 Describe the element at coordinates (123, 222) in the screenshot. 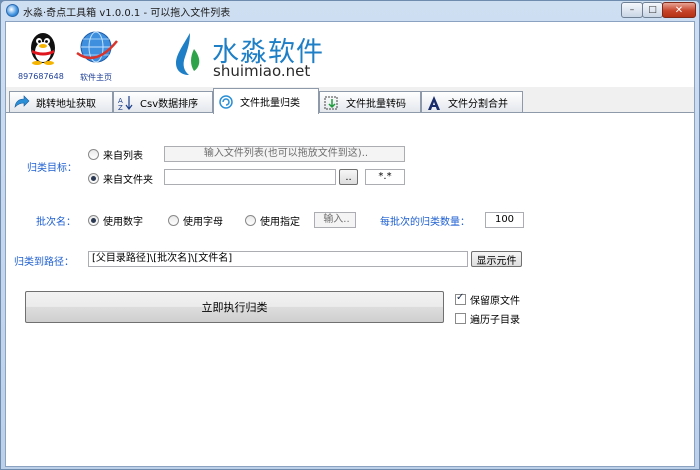

I see `radio-label: 使用数字` at that location.